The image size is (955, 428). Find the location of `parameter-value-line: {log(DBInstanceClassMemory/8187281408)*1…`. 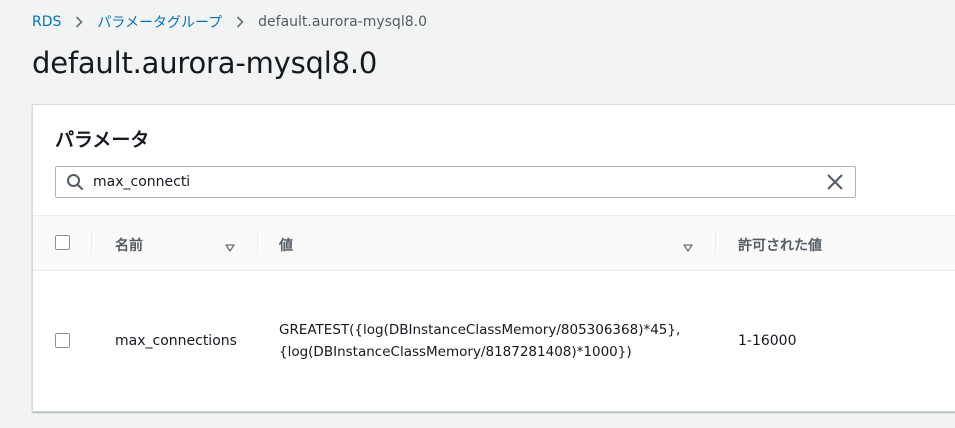

parameter-value-line: {log(DBInstanceClassMemory/8187281408)*1… is located at coordinates (455, 352).